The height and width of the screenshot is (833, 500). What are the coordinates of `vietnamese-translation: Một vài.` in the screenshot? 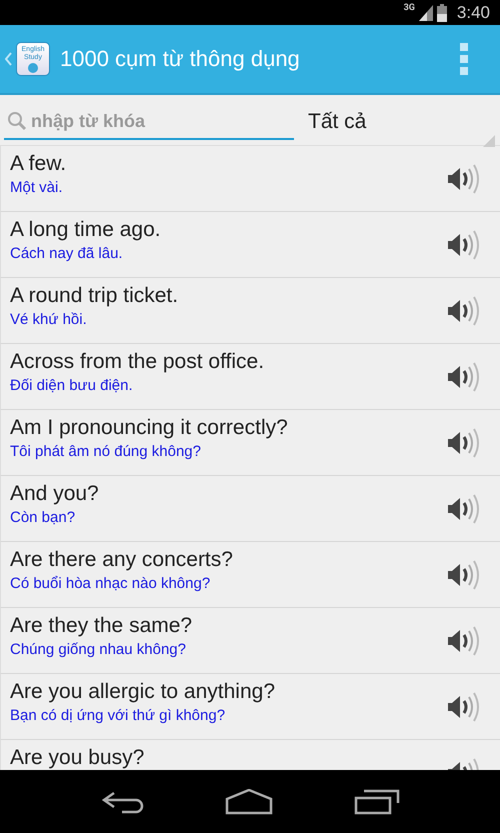 It's located at (37, 187).